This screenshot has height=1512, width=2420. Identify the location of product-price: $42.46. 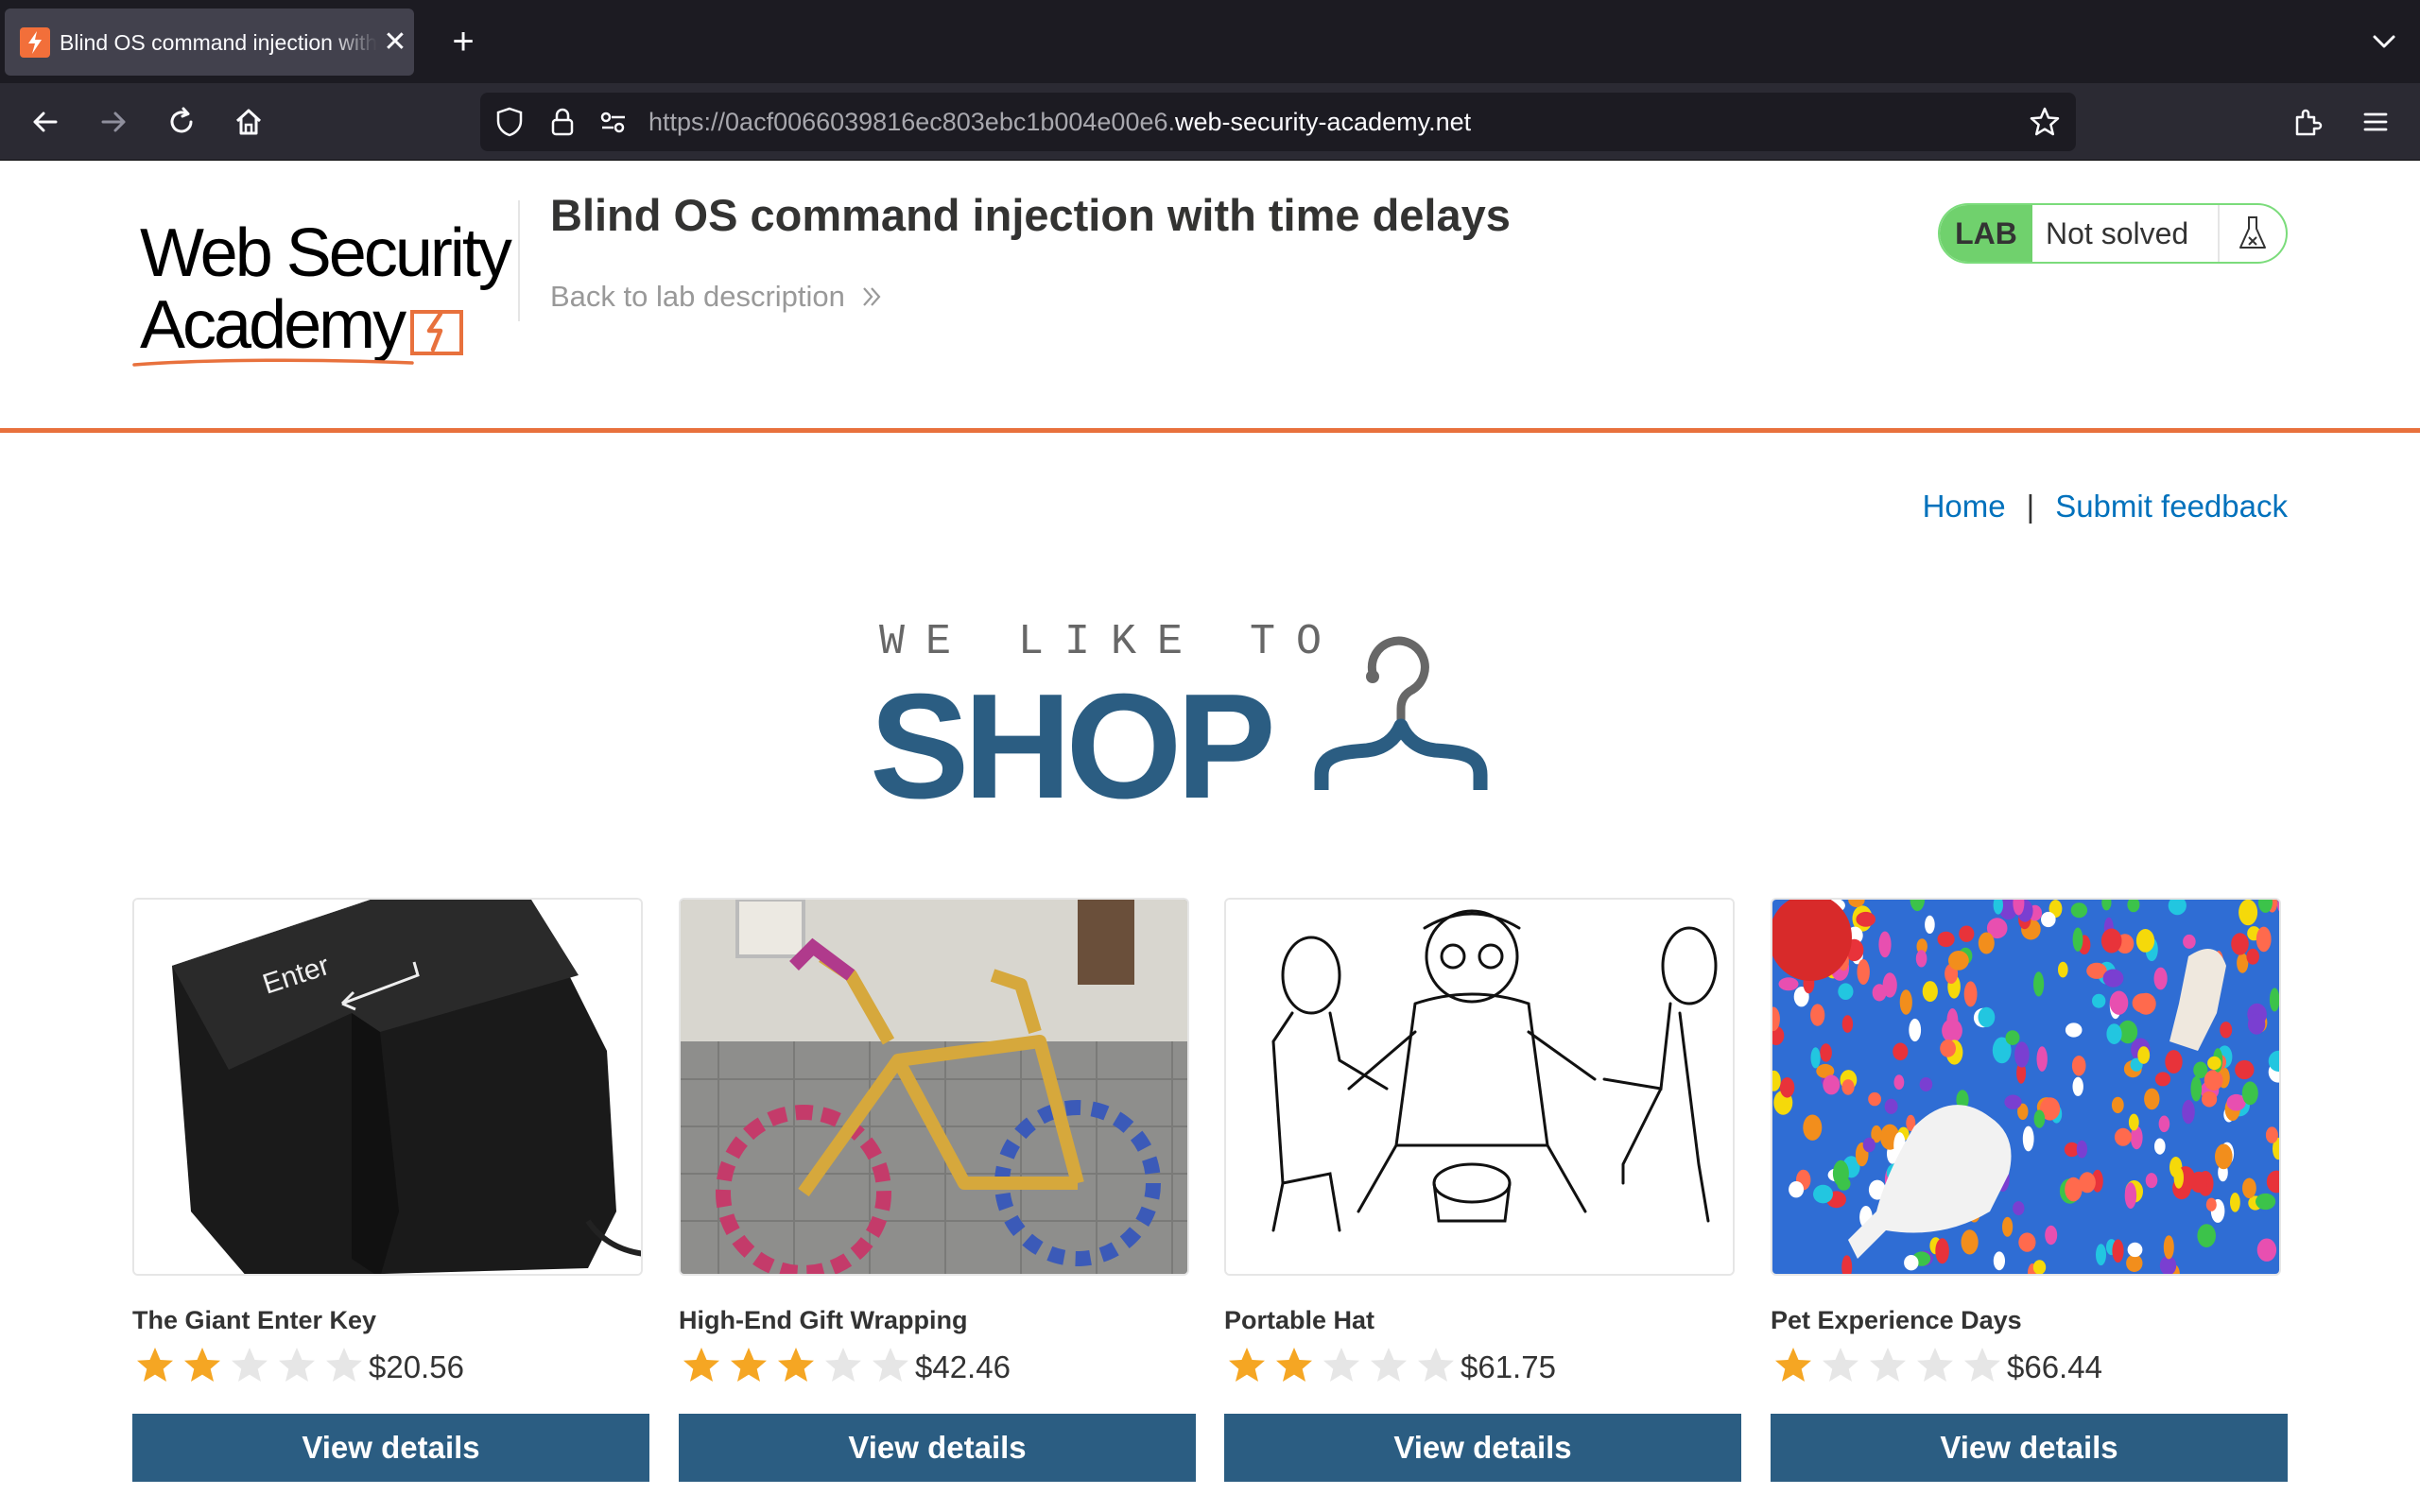
(963, 1366).